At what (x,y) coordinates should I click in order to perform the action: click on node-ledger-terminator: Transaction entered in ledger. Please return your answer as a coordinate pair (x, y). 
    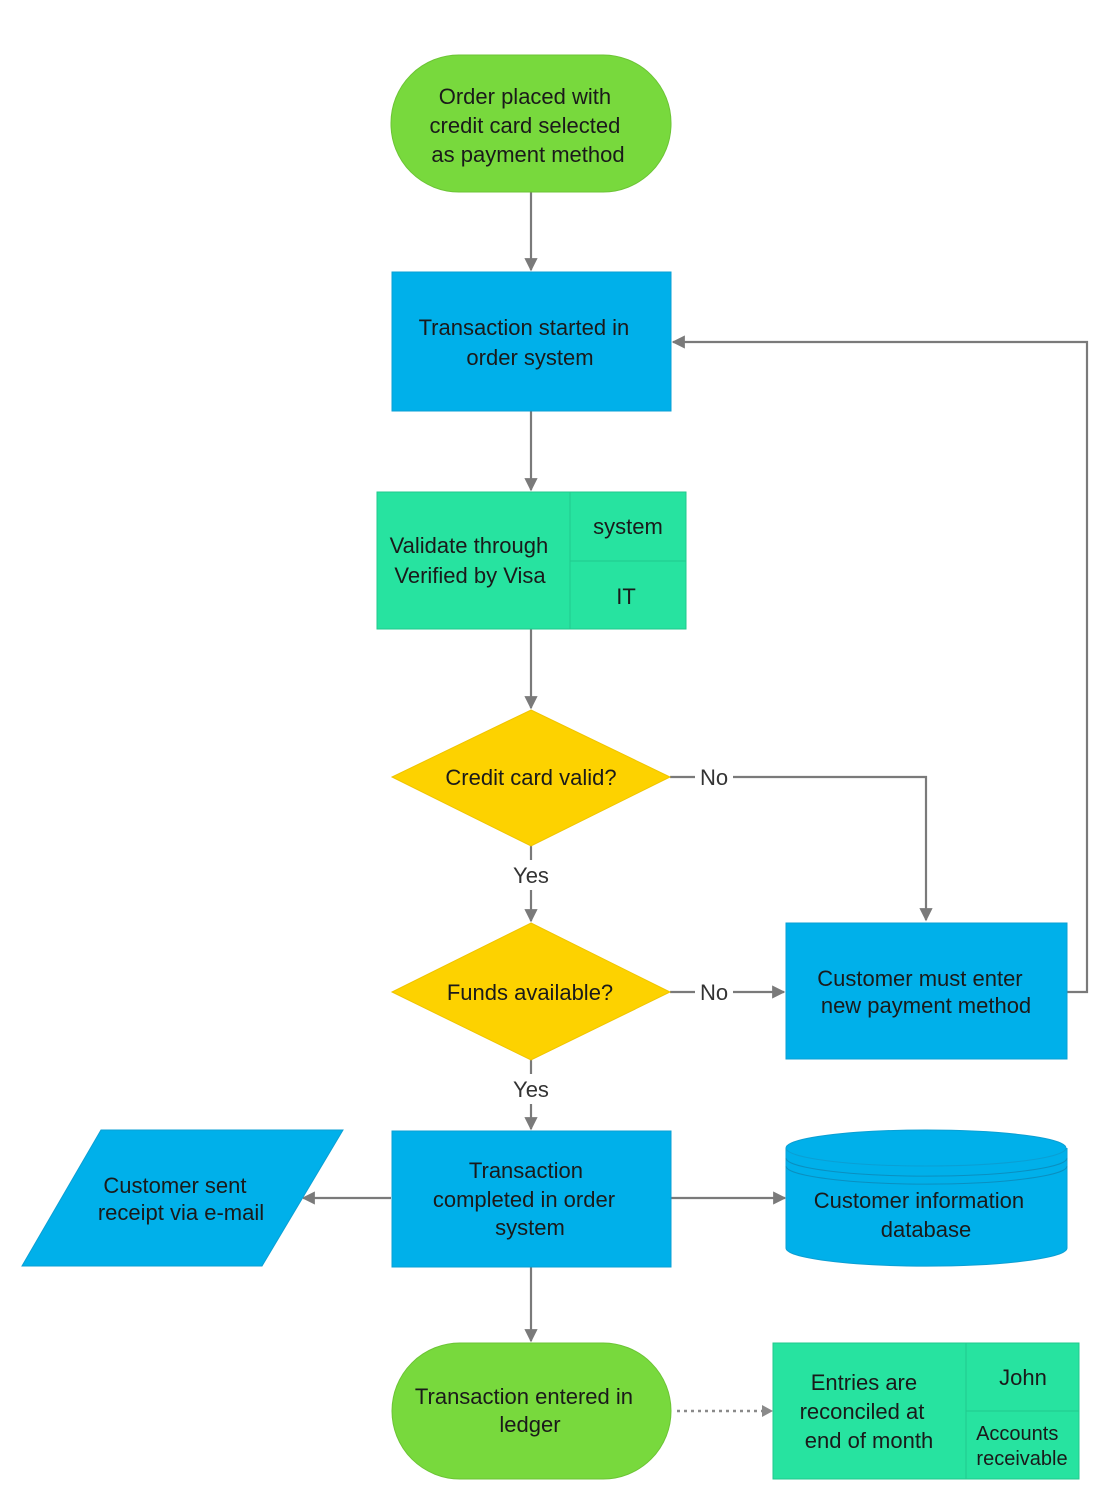
    Looking at the image, I should click on (531, 1411).